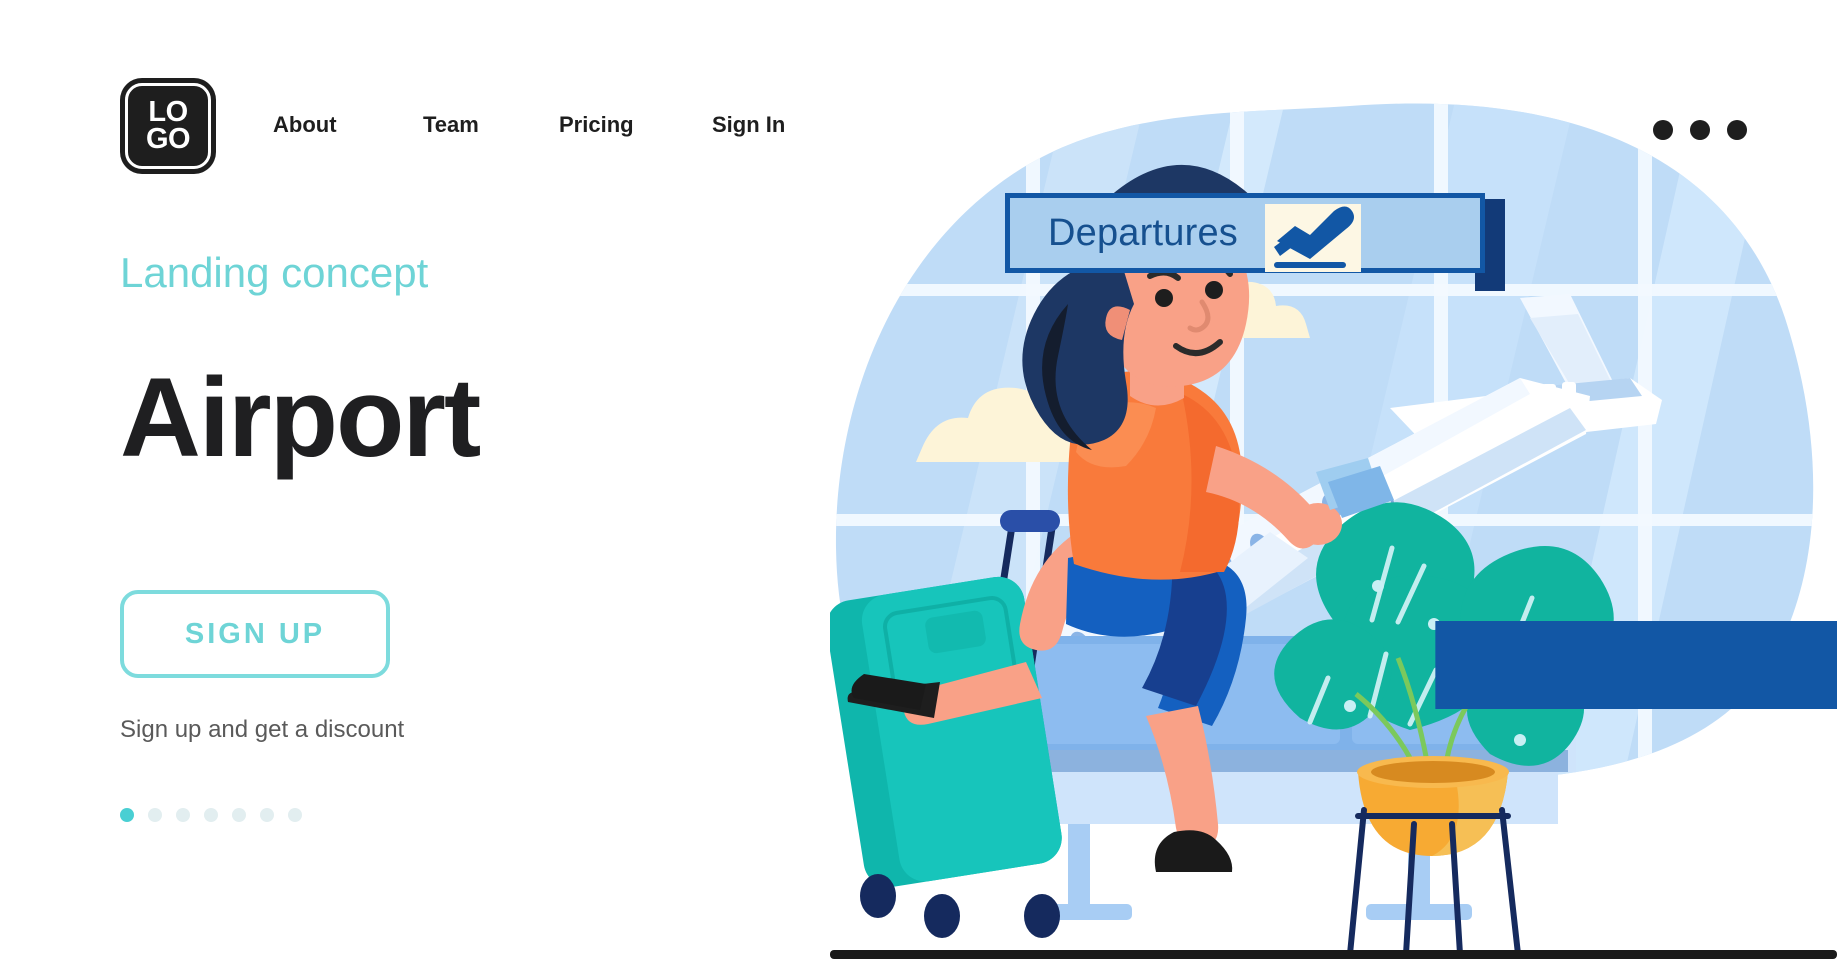  I want to click on nav-item-about: About, so click(348, 125).